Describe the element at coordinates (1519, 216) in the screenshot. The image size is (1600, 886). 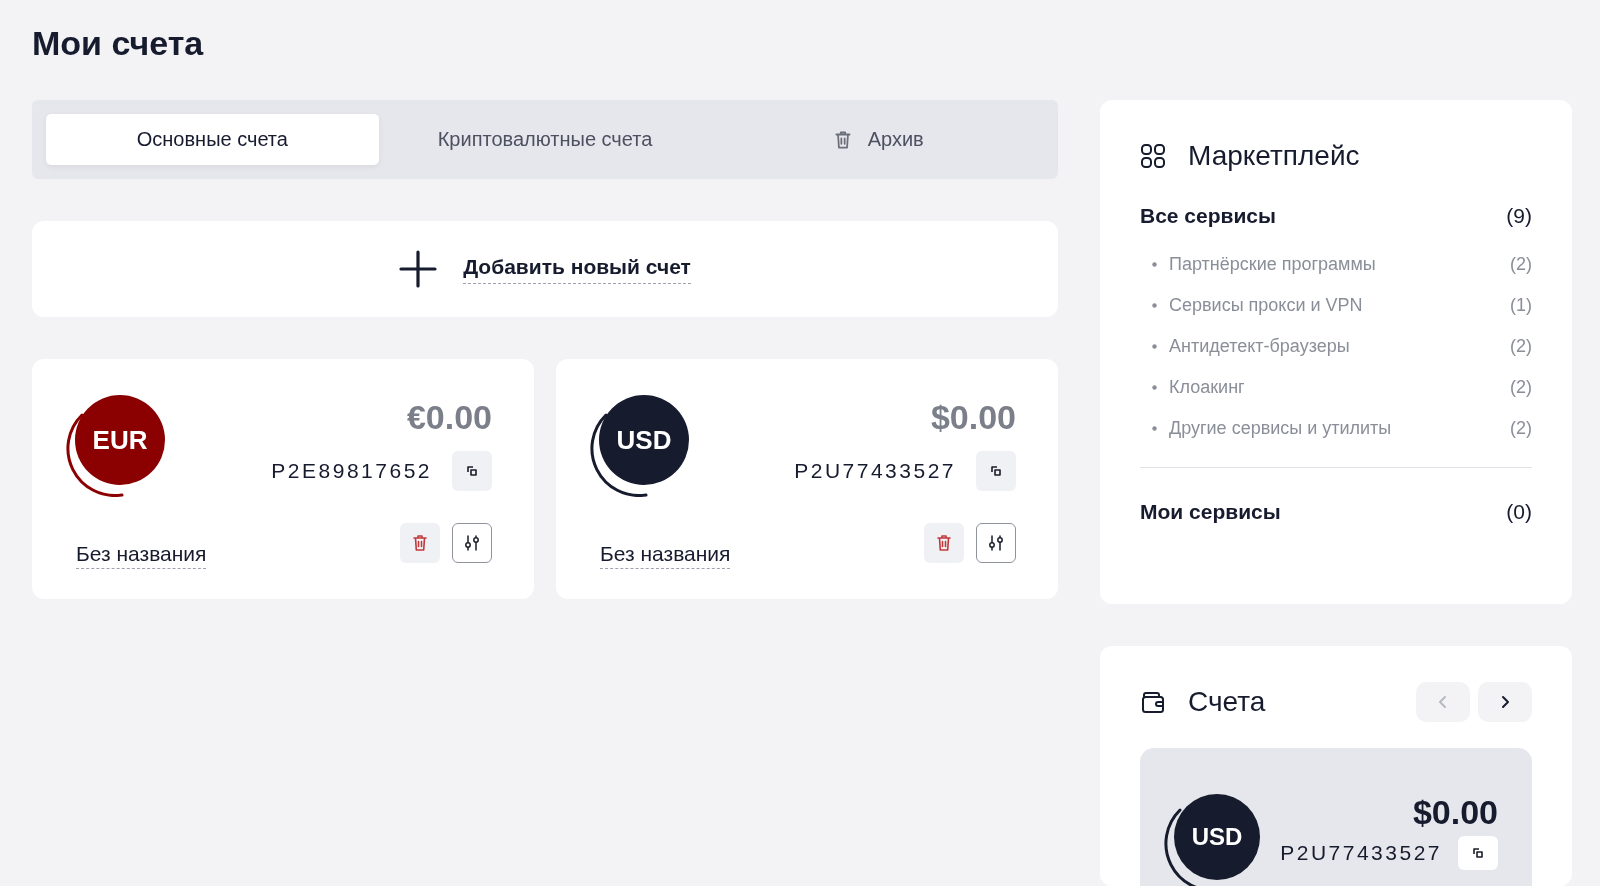
I see `category-count: (9)` at that location.